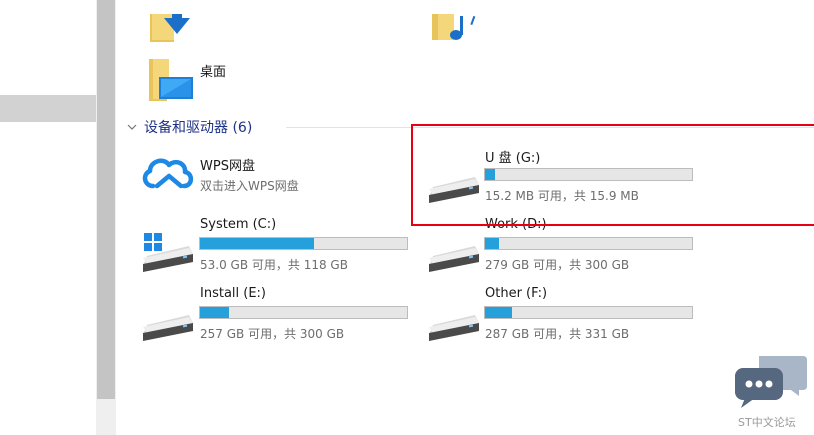 This screenshot has width=814, height=435. What do you see at coordinates (170, 28) in the screenshot?
I see `downloads-folder-icon` at bounding box center [170, 28].